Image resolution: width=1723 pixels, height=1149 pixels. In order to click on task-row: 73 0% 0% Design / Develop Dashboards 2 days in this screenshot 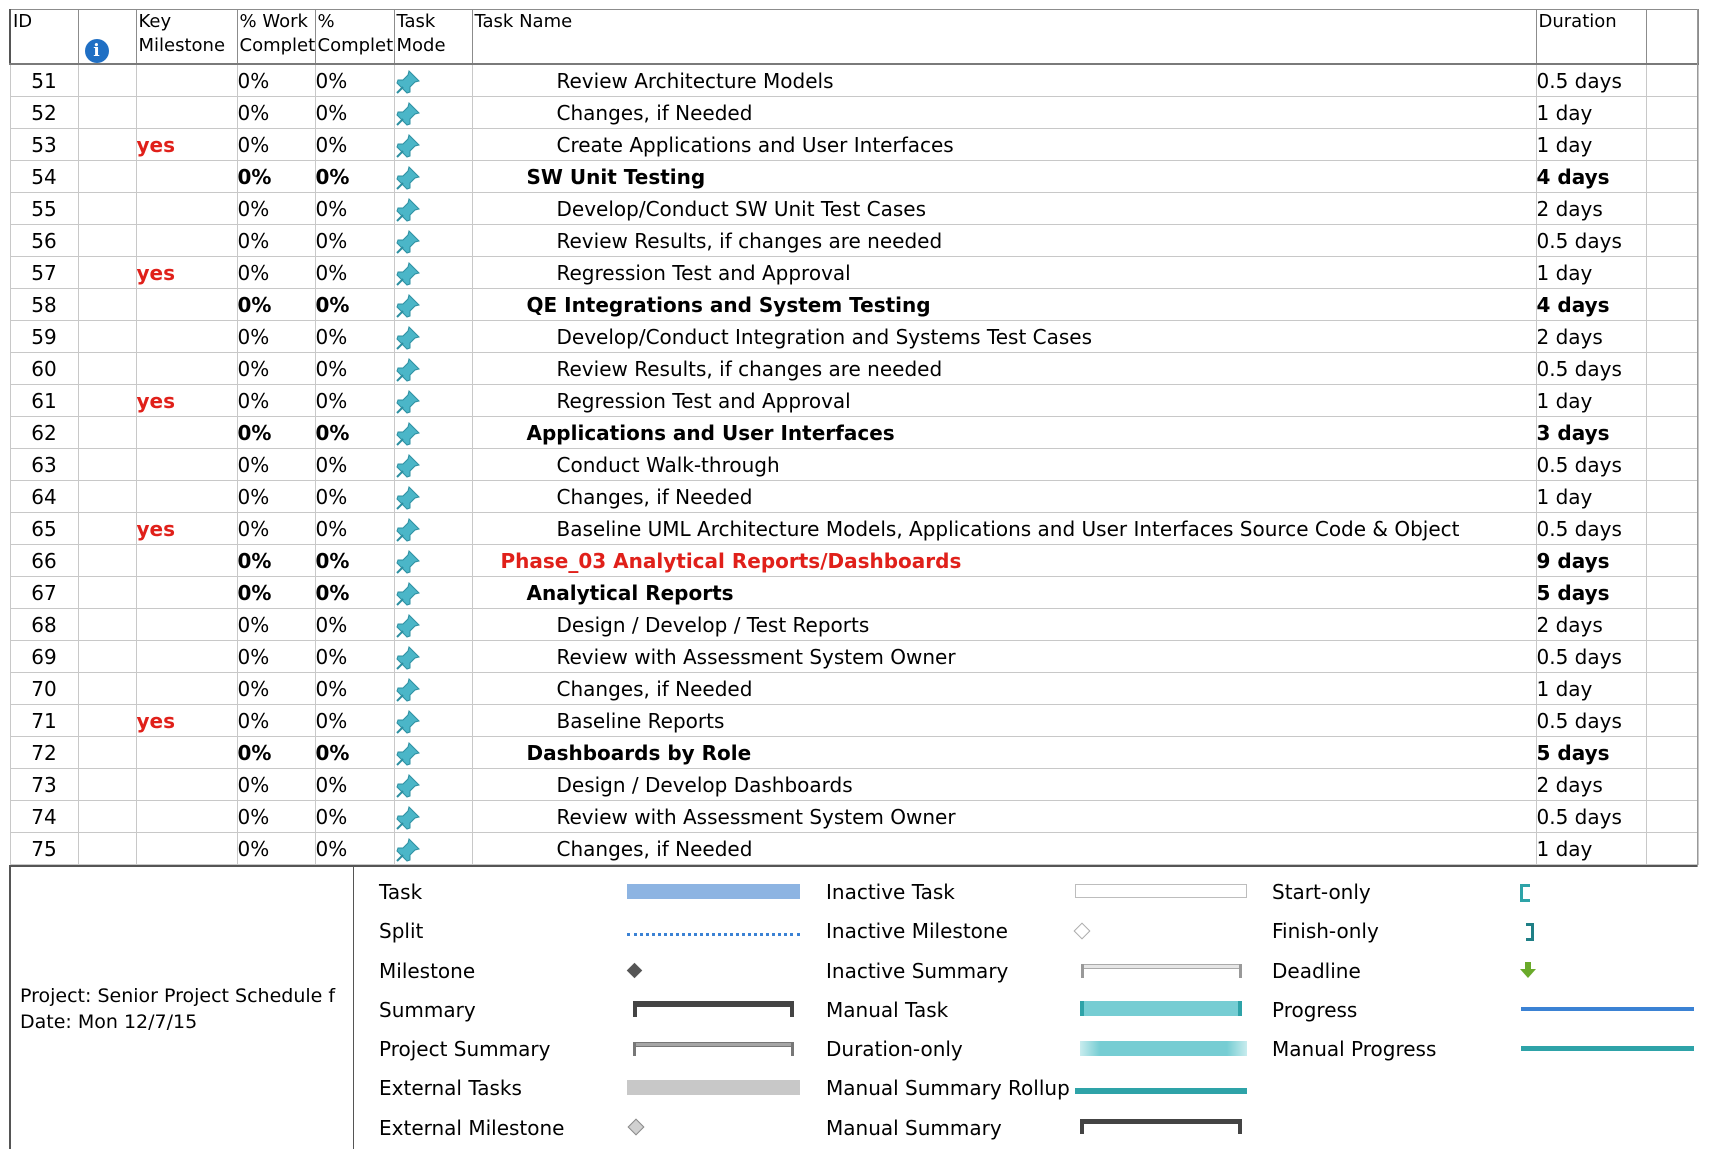, I will do `click(854, 784)`.